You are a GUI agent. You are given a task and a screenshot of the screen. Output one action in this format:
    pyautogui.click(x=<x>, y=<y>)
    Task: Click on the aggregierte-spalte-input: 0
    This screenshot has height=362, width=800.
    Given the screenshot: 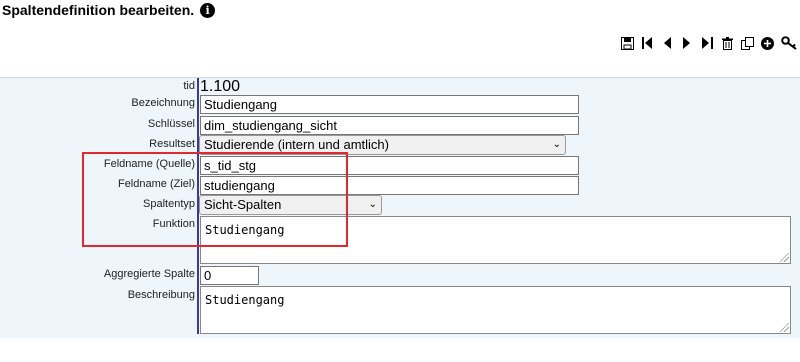 What is the action you would take?
    pyautogui.click(x=229, y=275)
    